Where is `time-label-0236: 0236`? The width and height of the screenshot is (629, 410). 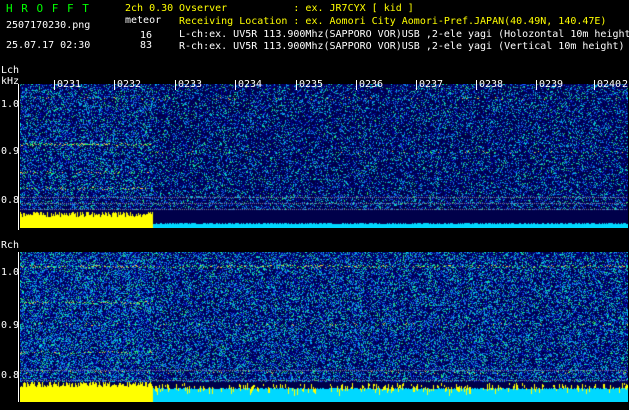 time-label-0236: 0236 is located at coordinates (371, 84).